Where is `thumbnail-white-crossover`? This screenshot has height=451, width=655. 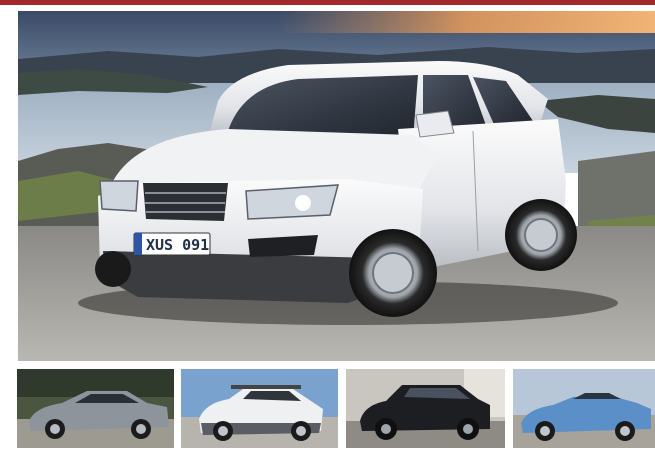
thumbnail-white-crossover is located at coordinates (259, 408).